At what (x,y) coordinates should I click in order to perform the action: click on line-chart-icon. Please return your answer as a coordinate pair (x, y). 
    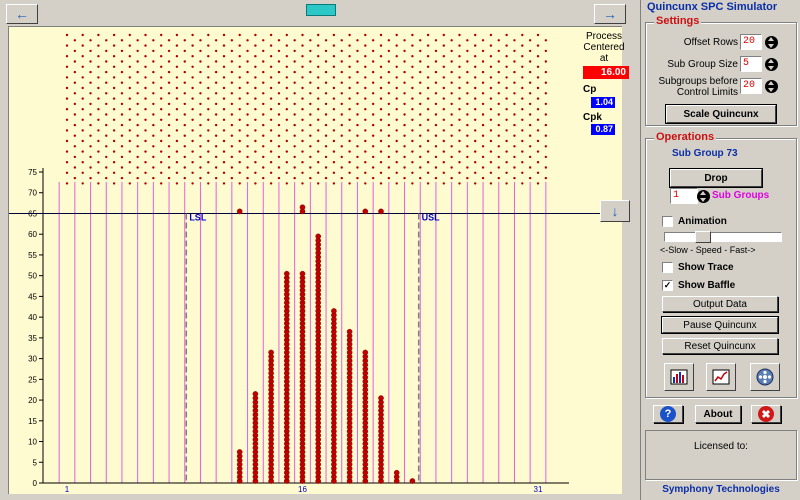
    Looking at the image, I should click on (721, 377).